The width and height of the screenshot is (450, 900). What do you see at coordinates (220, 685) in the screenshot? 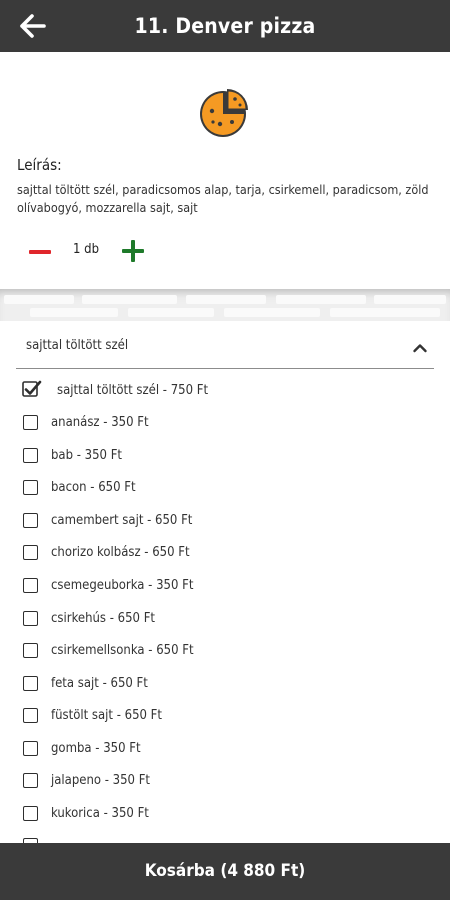
I see `option-item: feta sajt - 650 Ft` at bounding box center [220, 685].